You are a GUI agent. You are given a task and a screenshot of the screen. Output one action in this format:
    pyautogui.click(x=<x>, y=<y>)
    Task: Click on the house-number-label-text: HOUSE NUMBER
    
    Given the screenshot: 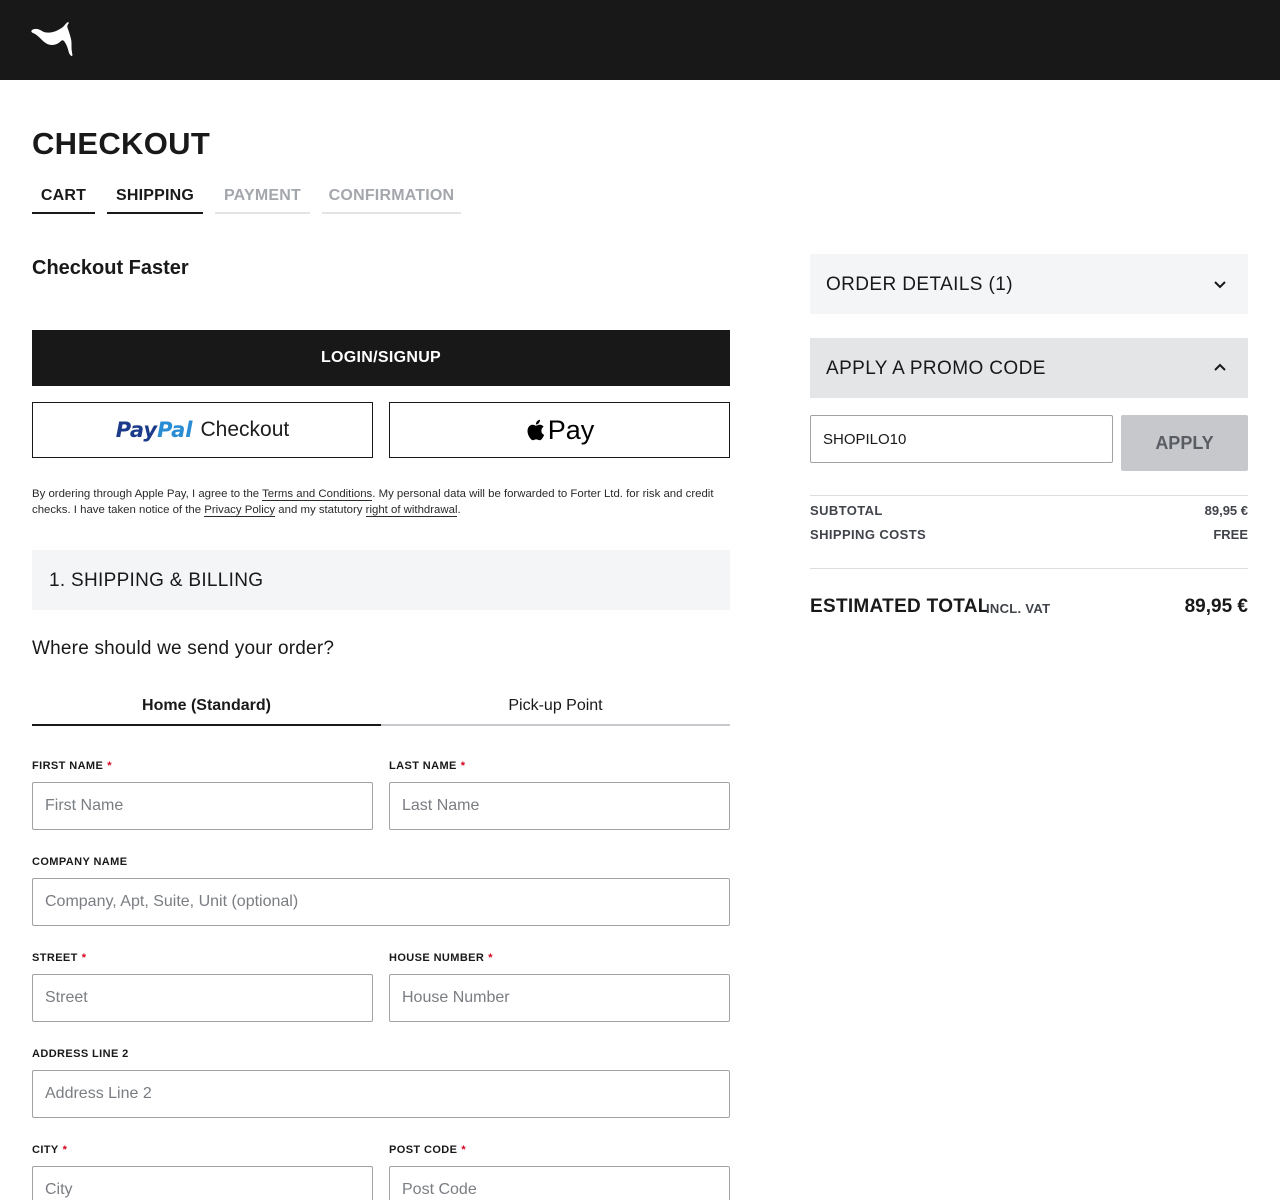 What is the action you would take?
    pyautogui.click(x=437, y=958)
    